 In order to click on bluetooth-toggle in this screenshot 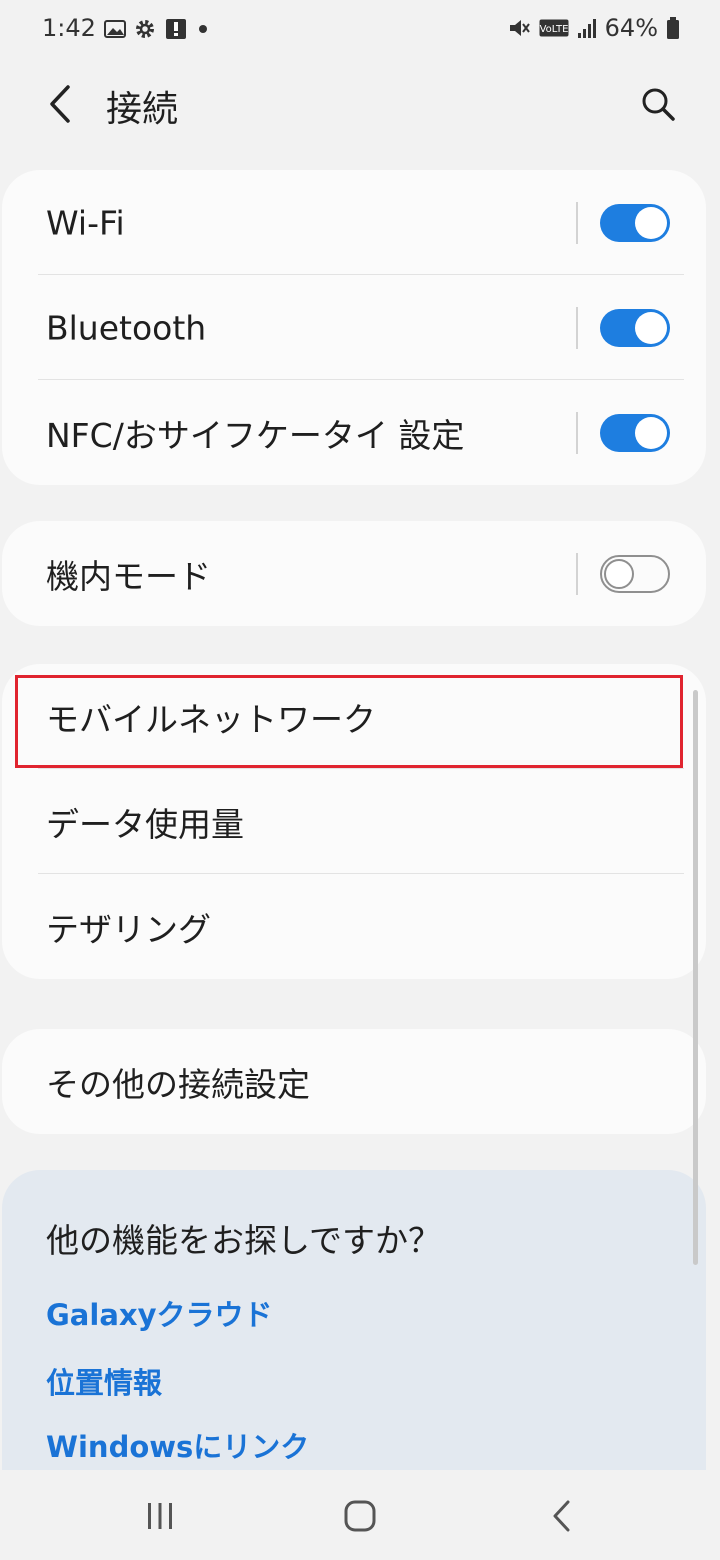, I will do `click(635, 327)`.